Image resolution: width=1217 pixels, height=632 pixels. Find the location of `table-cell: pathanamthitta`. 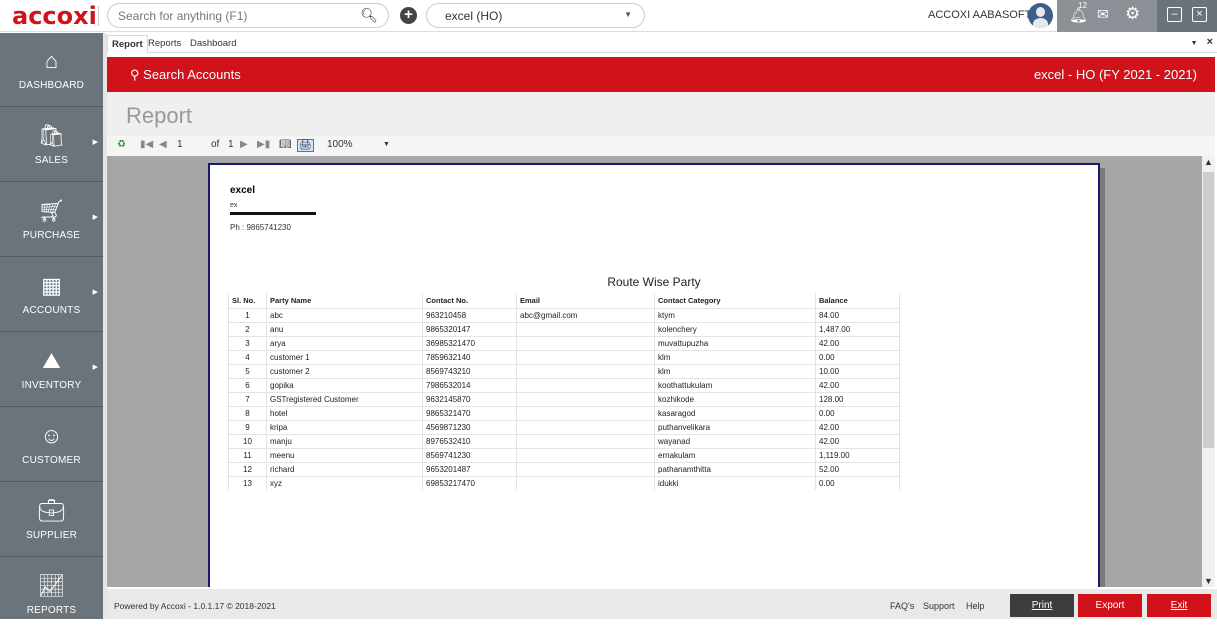

table-cell: pathanamthitta is located at coordinates (735, 468).